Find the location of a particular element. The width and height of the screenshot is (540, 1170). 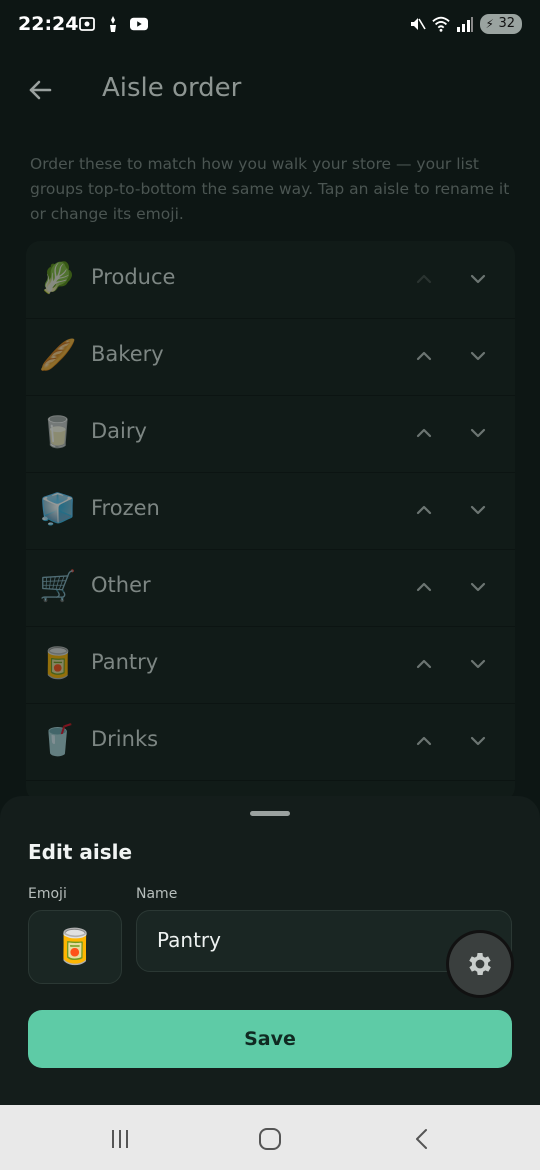

charging-icon: ⚡ is located at coordinates (489, 24).